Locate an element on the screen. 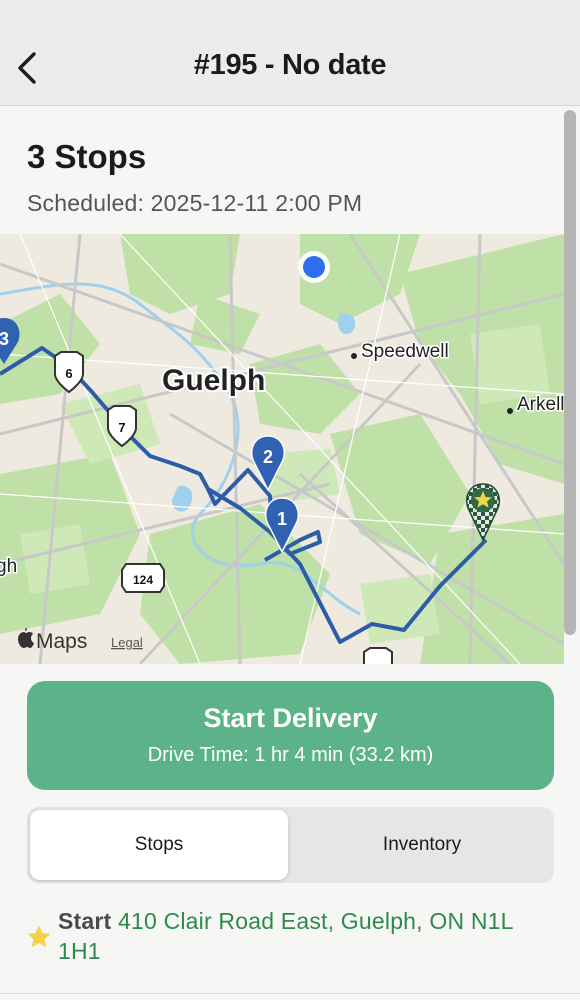  svg-text: 1 is located at coordinates (282, 519).